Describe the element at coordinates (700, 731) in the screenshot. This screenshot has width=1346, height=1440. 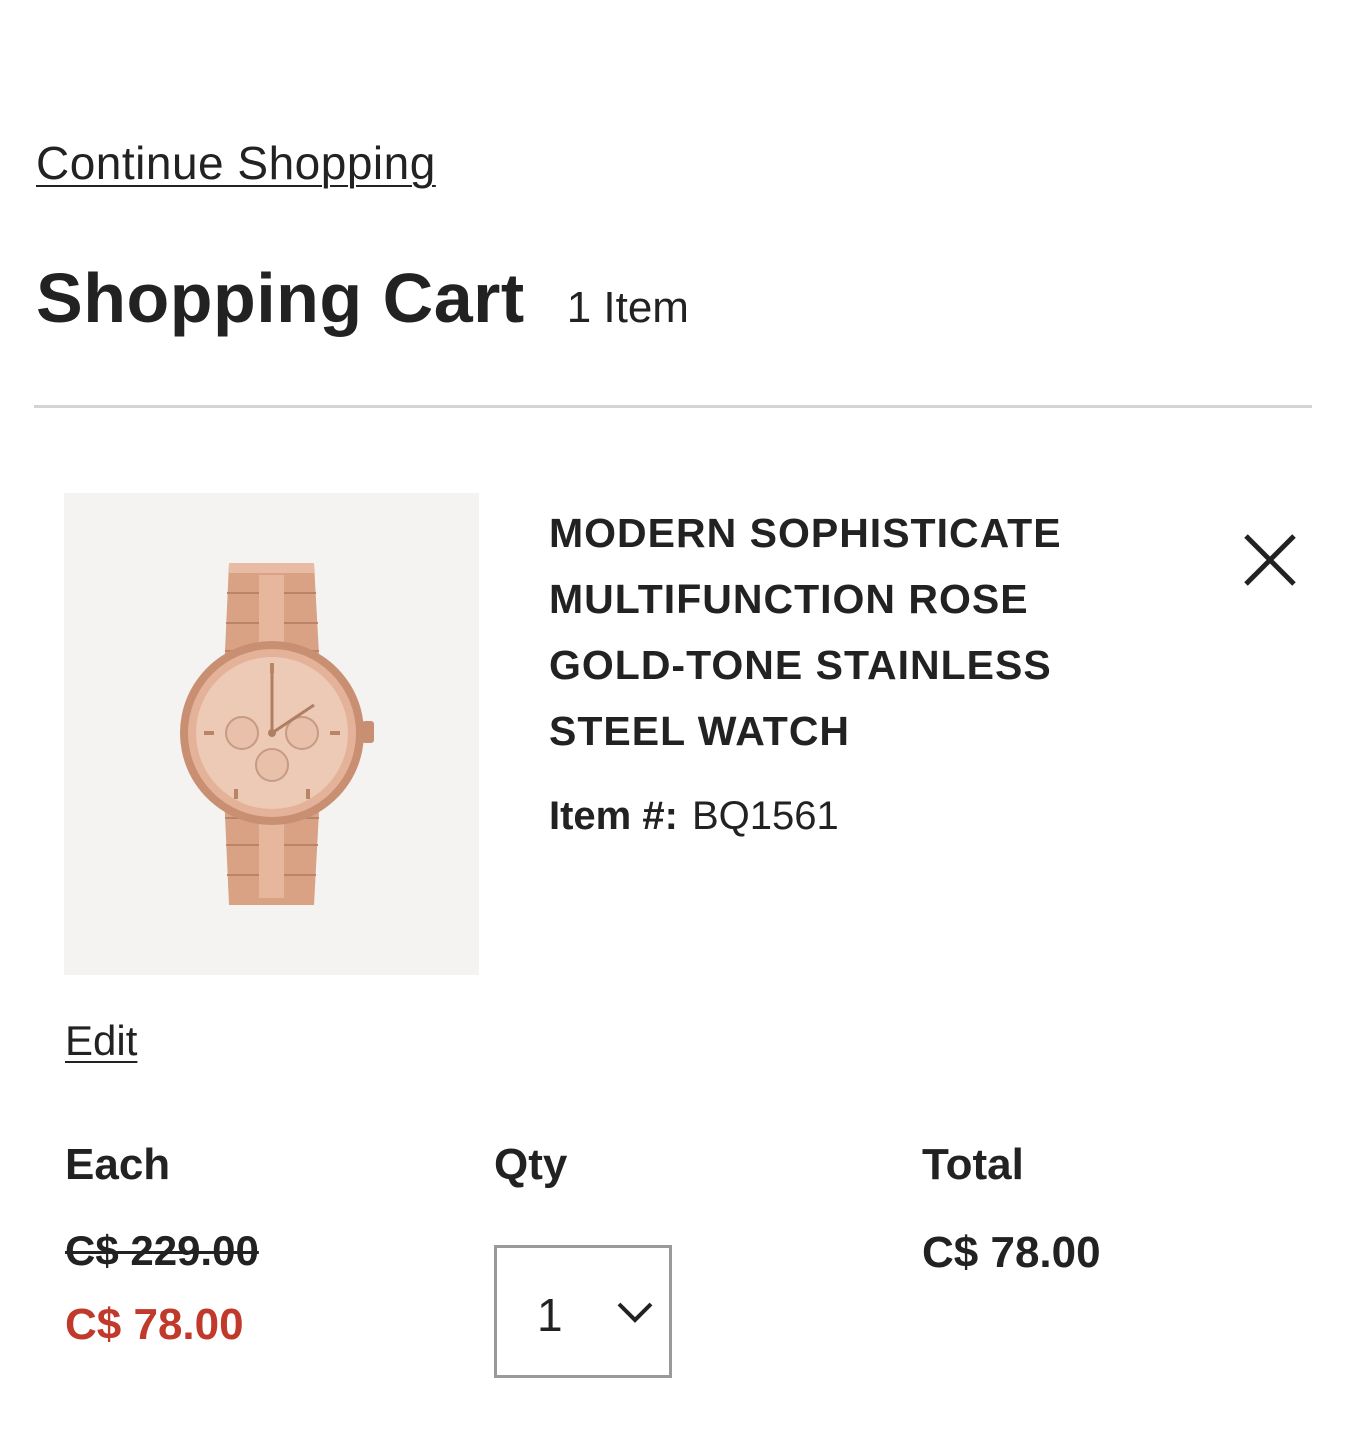
I see `product-name-line: STEEL WATCH` at that location.